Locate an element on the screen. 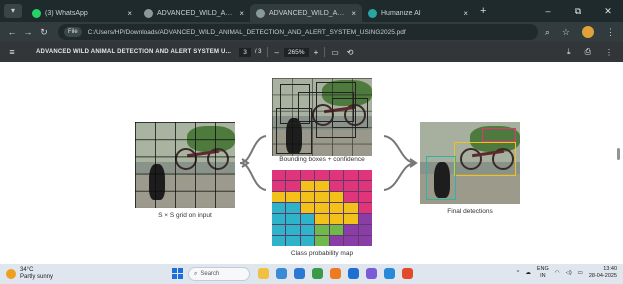 Image resolution: width=623 pixels, height=284 pixels. split-arrow-icon is located at coordinates (253, 163).